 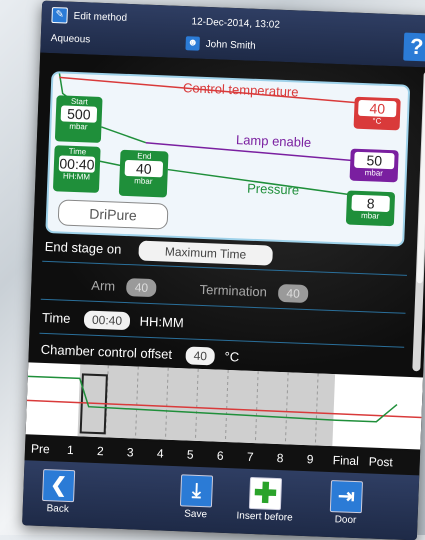 I want to click on scrollbar, so click(x=418, y=221).